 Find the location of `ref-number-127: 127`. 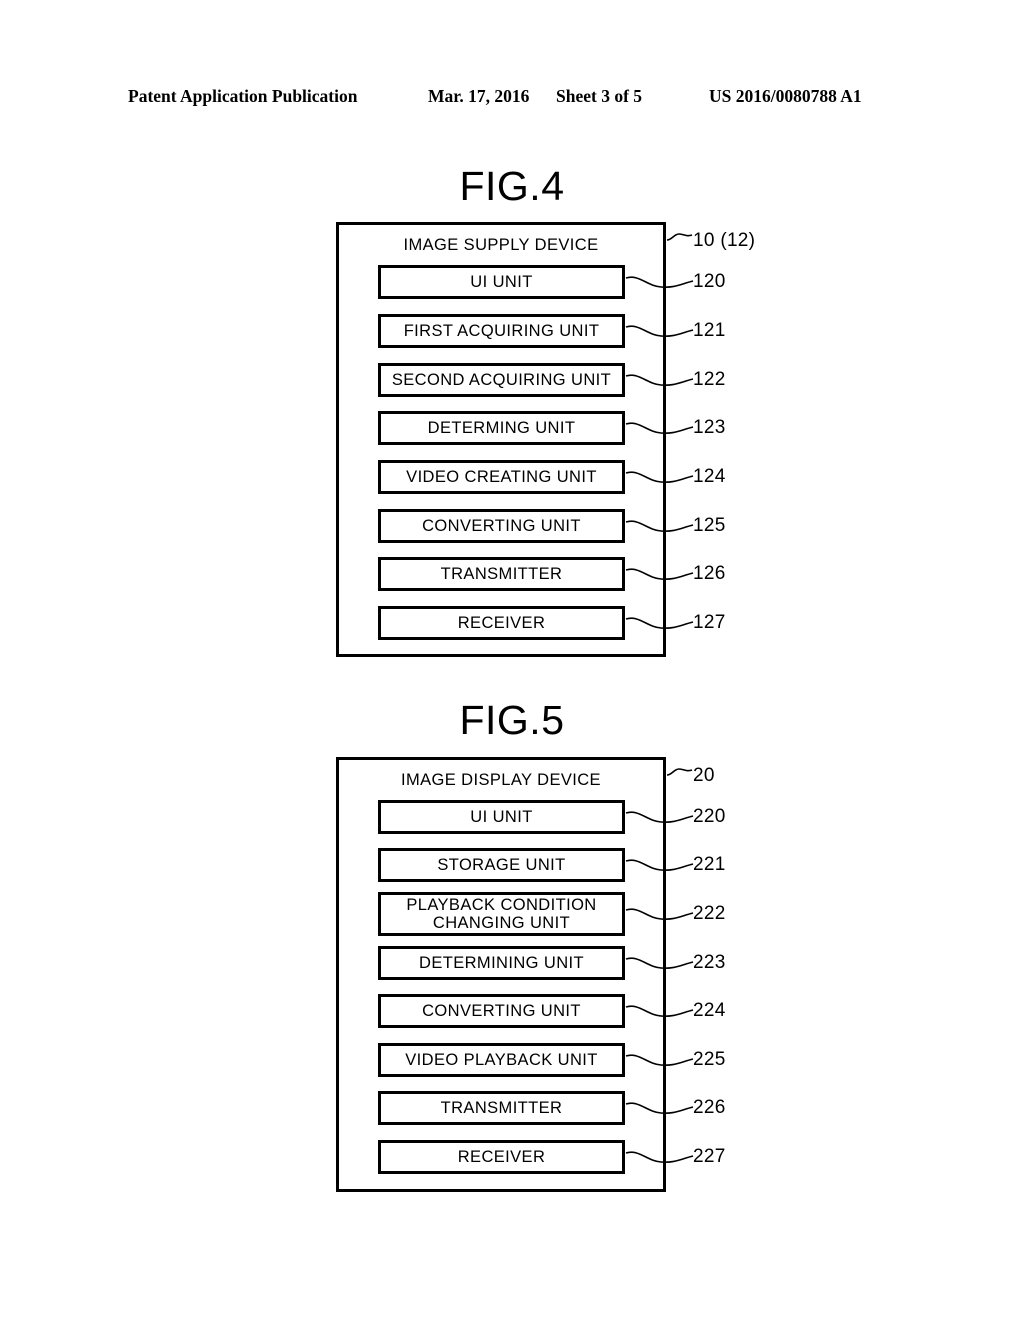

ref-number-127: 127 is located at coordinates (709, 622).